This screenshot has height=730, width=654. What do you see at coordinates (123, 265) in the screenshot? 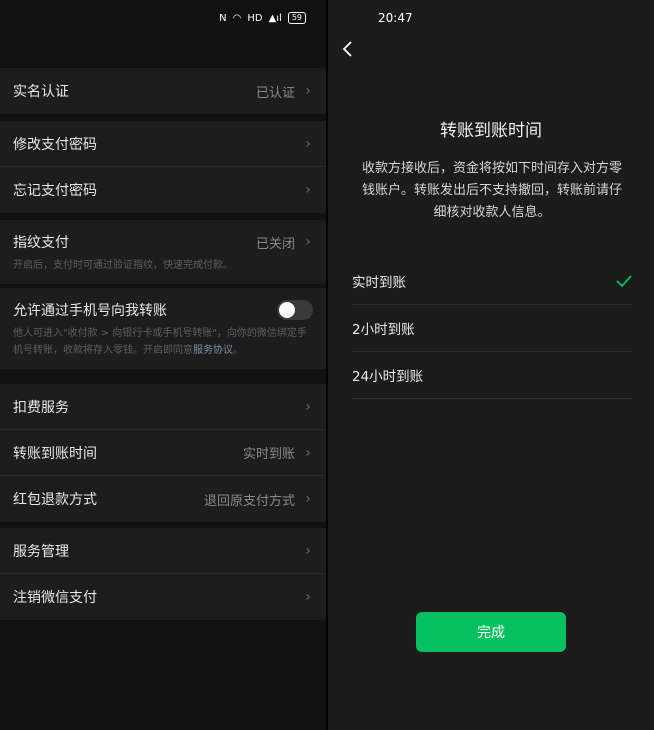
I see `fingerprint-desc: 开启后，支付时可通过验证指纹，快速完成付款。` at bounding box center [123, 265].